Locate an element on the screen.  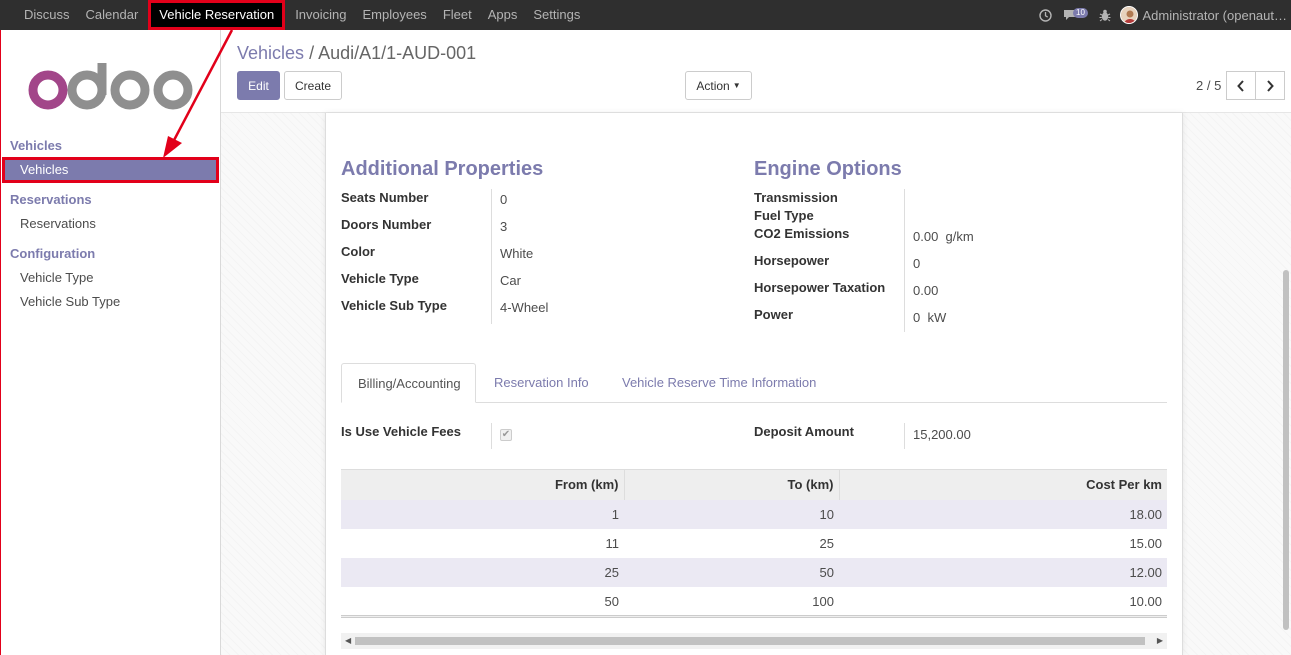
use-vehicle-fees-checkbox: ✔ is located at coordinates (506, 435).